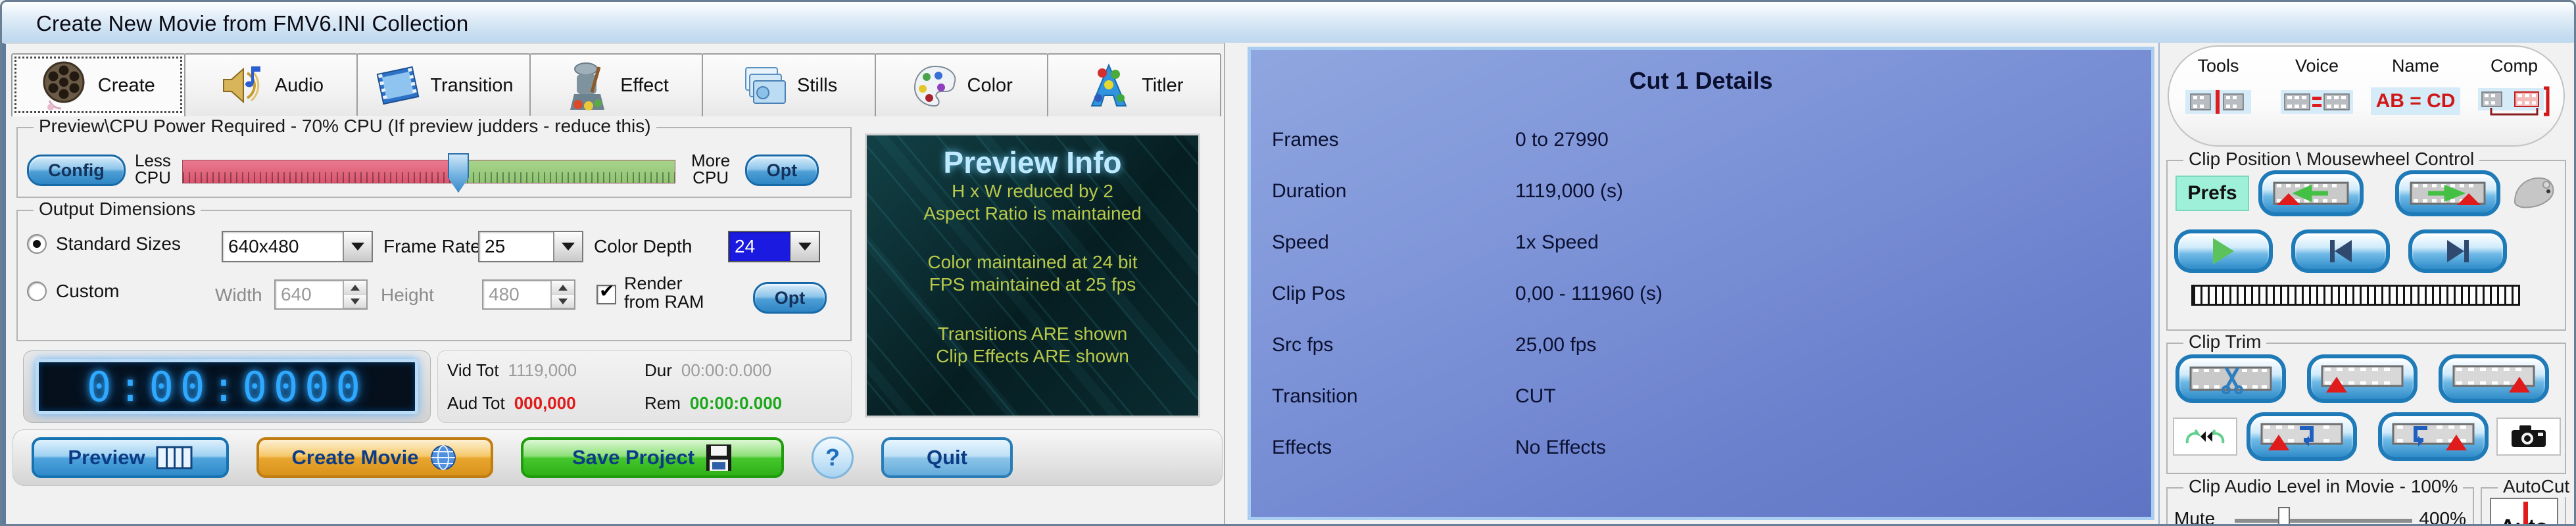 The width and height of the screenshot is (2576, 526). What do you see at coordinates (355, 288) in the screenshot?
I see `width-increment-icon` at bounding box center [355, 288].